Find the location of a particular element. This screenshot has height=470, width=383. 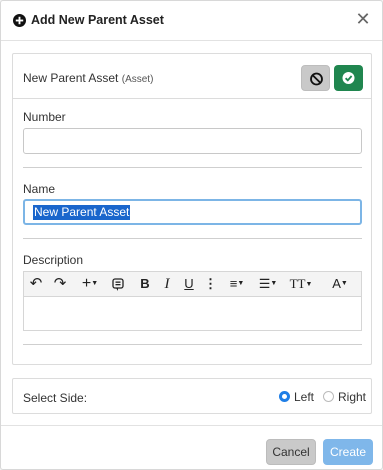

radio-left is located at coordinates (284, 396).